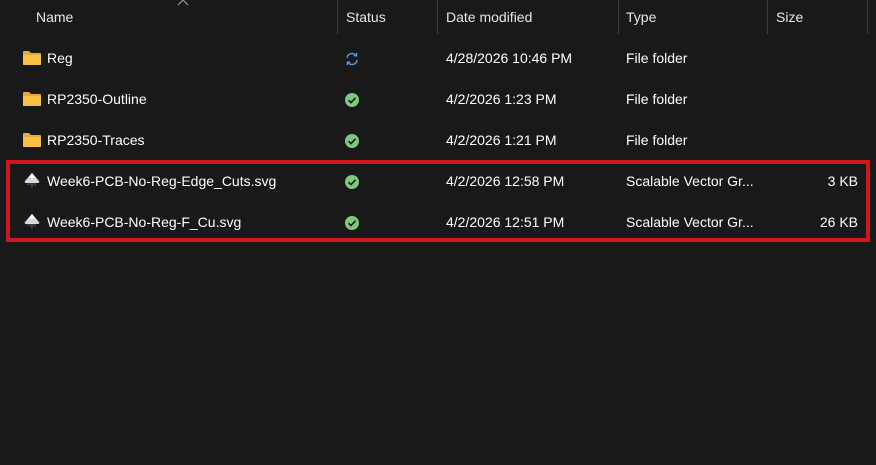 This screenshot has width=876, height=465. I want to click on file-name: RP2350-Outline, so click(192, 99).